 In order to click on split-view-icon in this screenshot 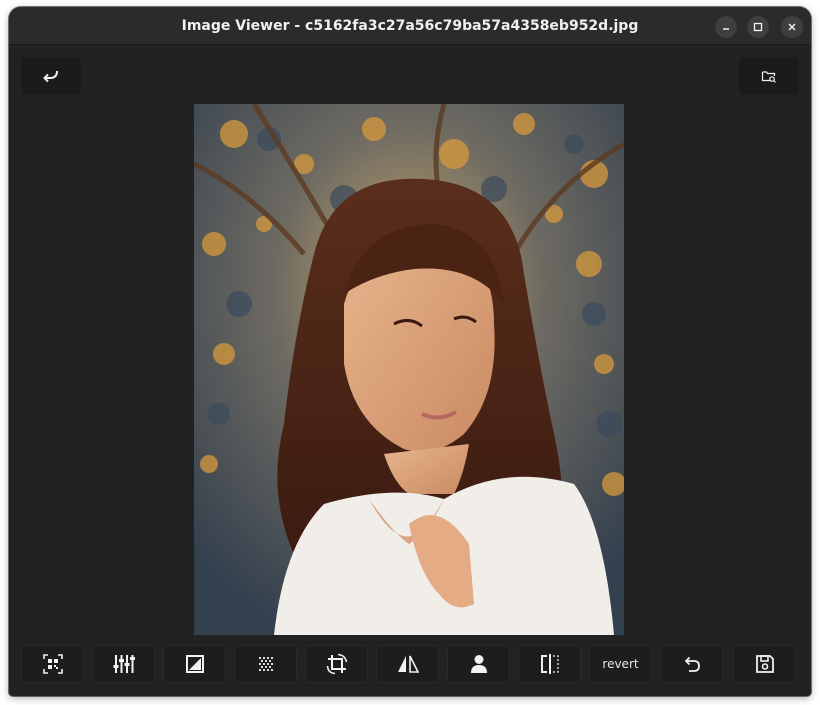, I will do `click(549, 664)`.